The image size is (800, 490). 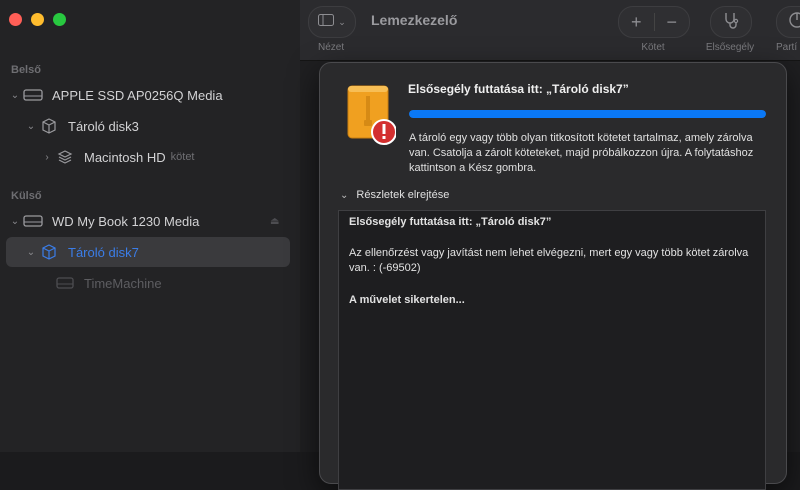 I want to click on fullscreen-window-button, so click(x=59, y=19).